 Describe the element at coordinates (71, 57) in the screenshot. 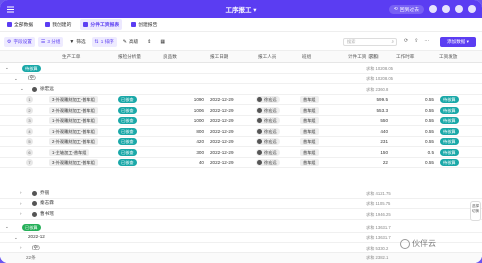

I see `column-header-work-order: 生产工单` at that location.